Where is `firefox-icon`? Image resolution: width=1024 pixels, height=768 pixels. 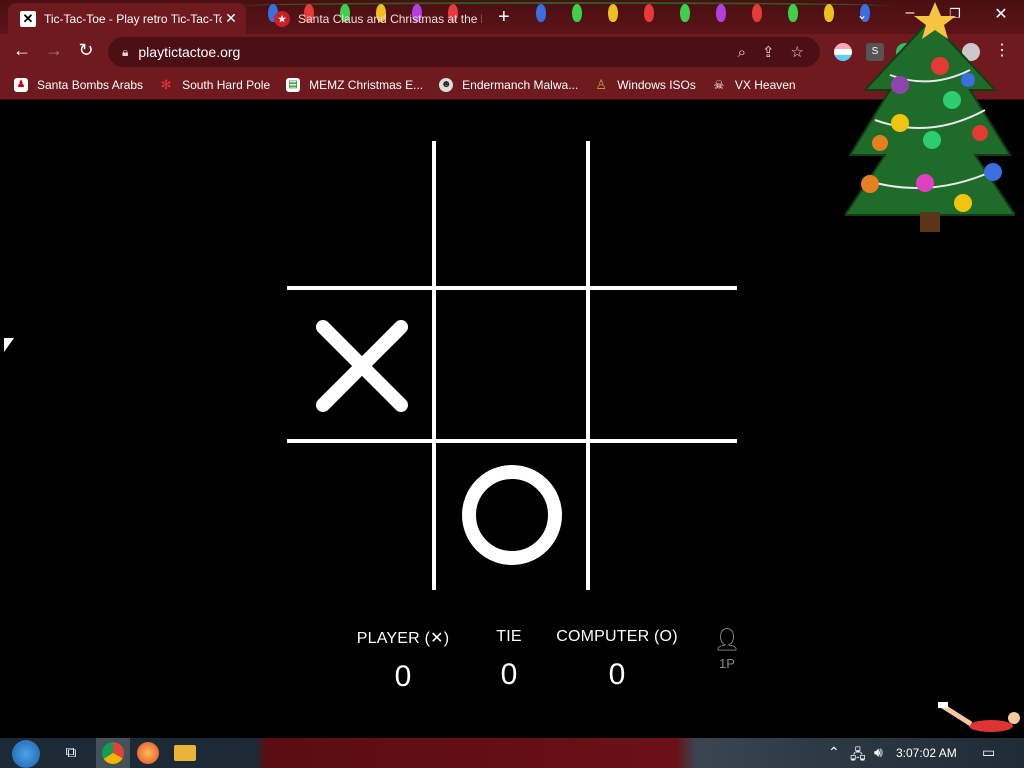 firefox-icon is located at coordinates (148, 753).